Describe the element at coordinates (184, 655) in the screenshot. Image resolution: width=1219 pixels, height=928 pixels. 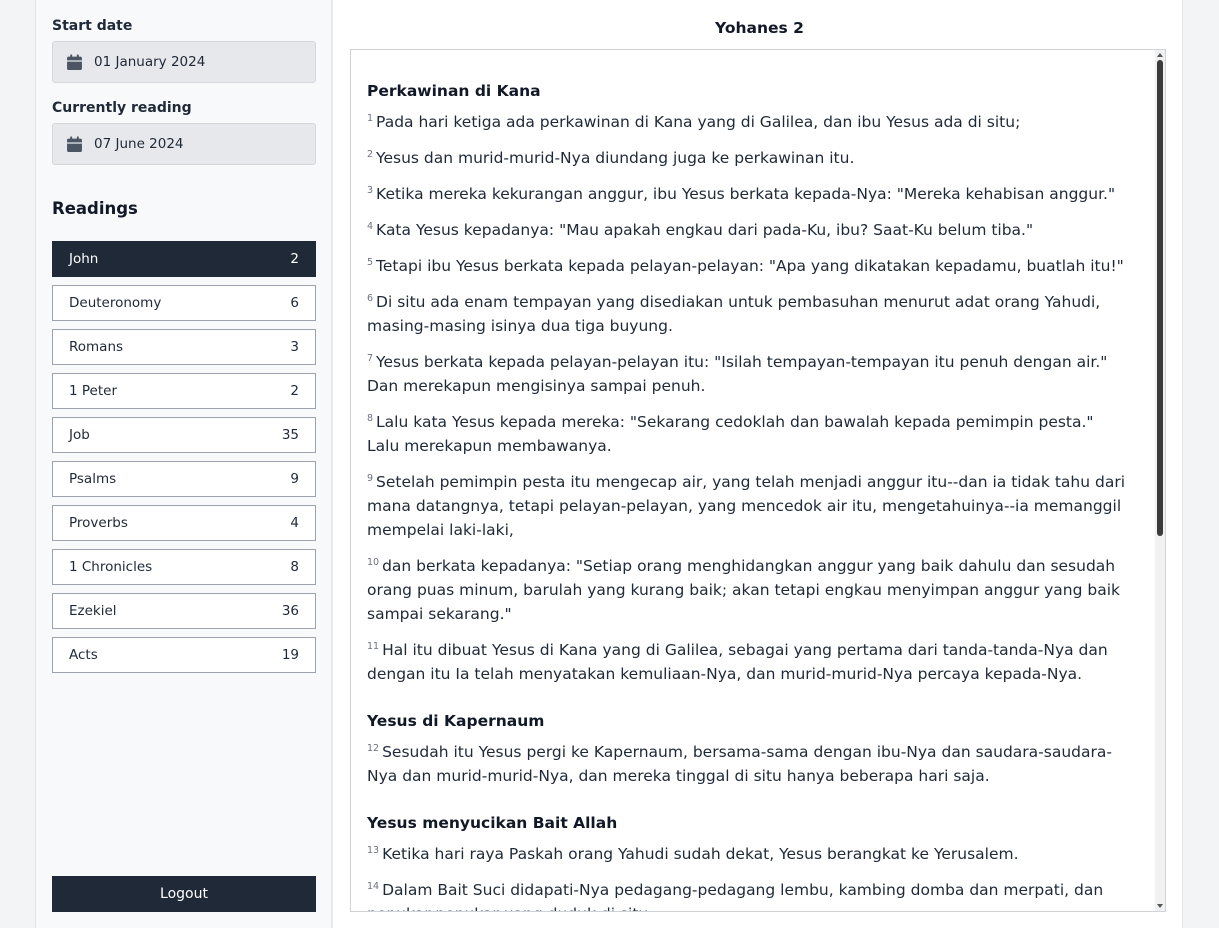
I see `reading-item: Acts 19` at that location.